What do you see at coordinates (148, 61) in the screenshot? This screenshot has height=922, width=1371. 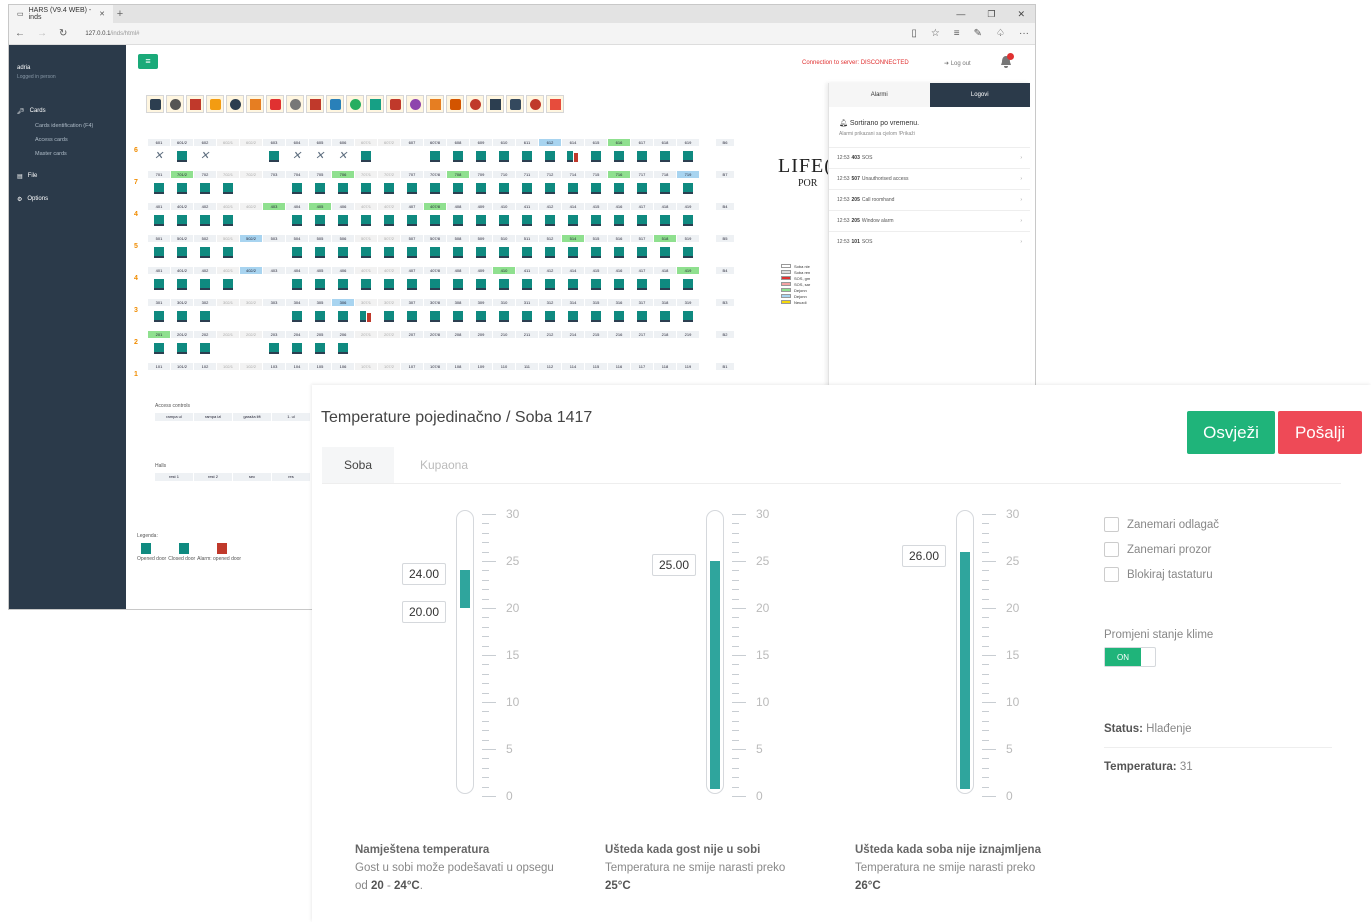 I see `menu-toggle-button: ≡` at bounding box center [148, 61].